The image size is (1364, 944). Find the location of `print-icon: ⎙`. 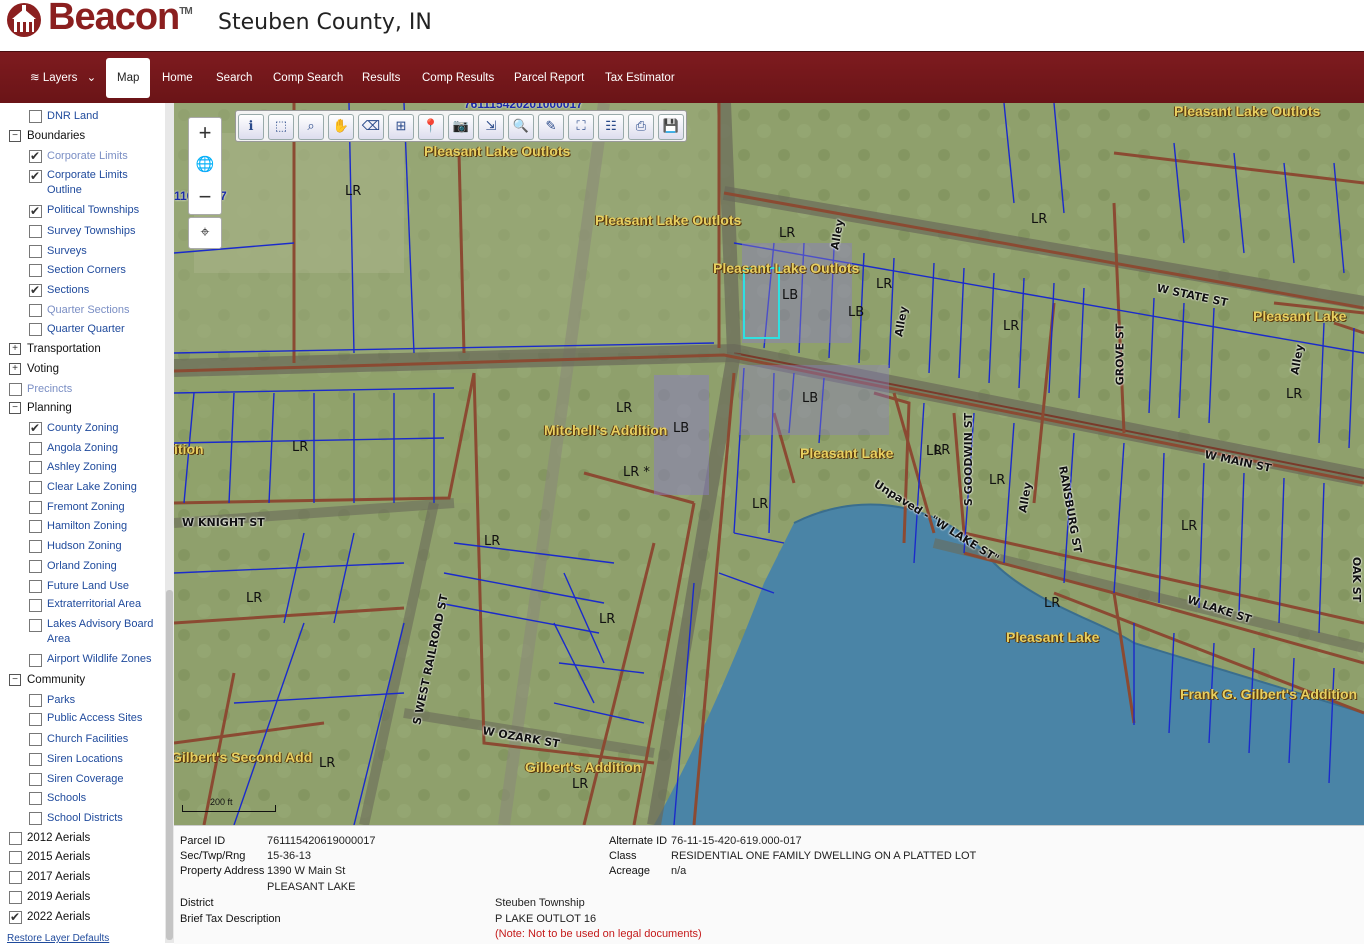

print-icon: ⎙ is located at coordinates (641, 127).